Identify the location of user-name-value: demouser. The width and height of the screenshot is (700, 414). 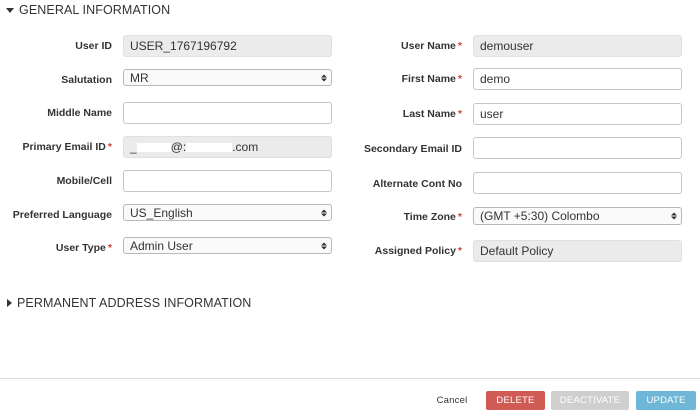
(507, 46).